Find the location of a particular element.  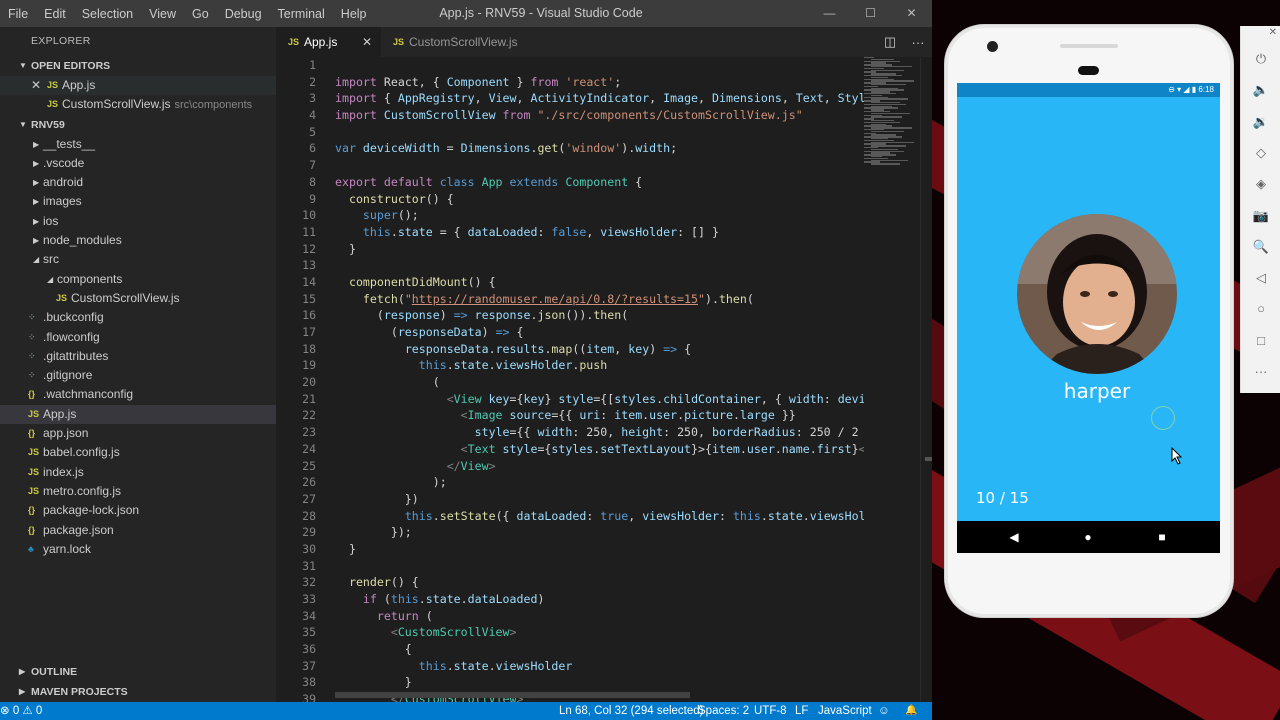

phone-screen: ⊖ ▾ ◢ ▮ 6:18 harper 10 / 15 ◀ ● ■ is located at coordinates (1088, 318).